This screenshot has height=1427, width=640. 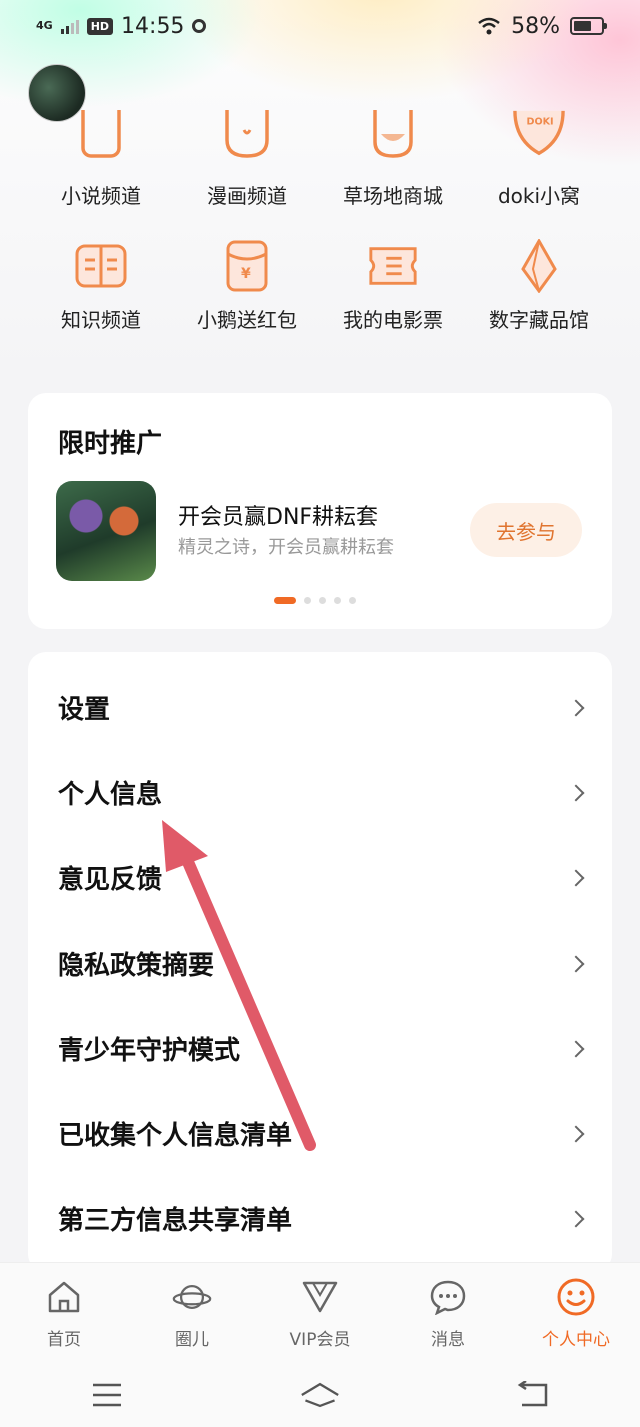 What do you see at coordinates (535, 26) in the screenshot?
I see `battery-percent: 58%` at bounding box center [535, 26].